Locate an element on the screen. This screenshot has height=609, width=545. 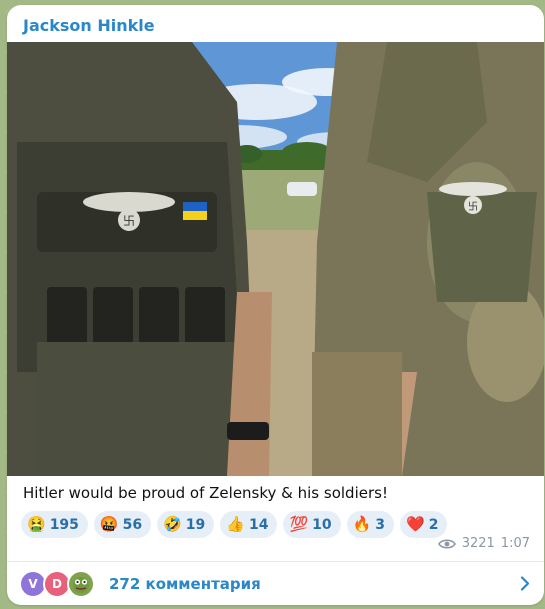
reaction-count: 14 is located at coordinates (258, 524).